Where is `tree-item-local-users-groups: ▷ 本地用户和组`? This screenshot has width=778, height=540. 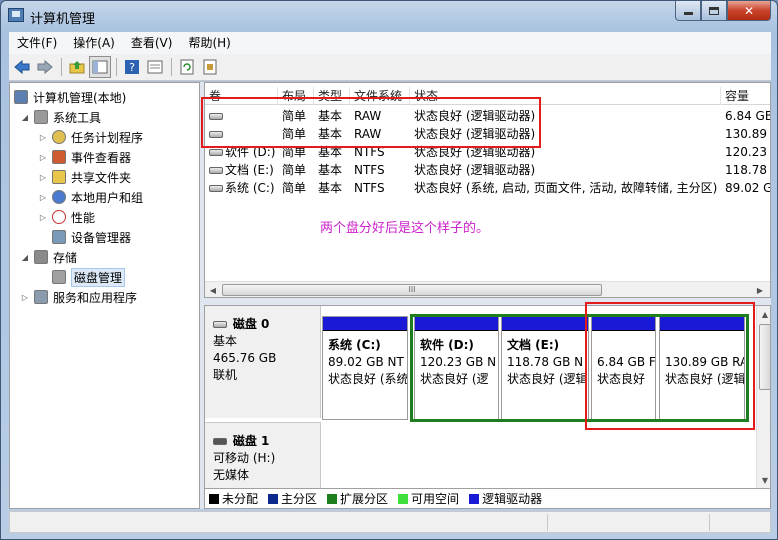 tree-item-local-users-groups: ▷ 本地用户和组 is located at coordinates (90, 197).